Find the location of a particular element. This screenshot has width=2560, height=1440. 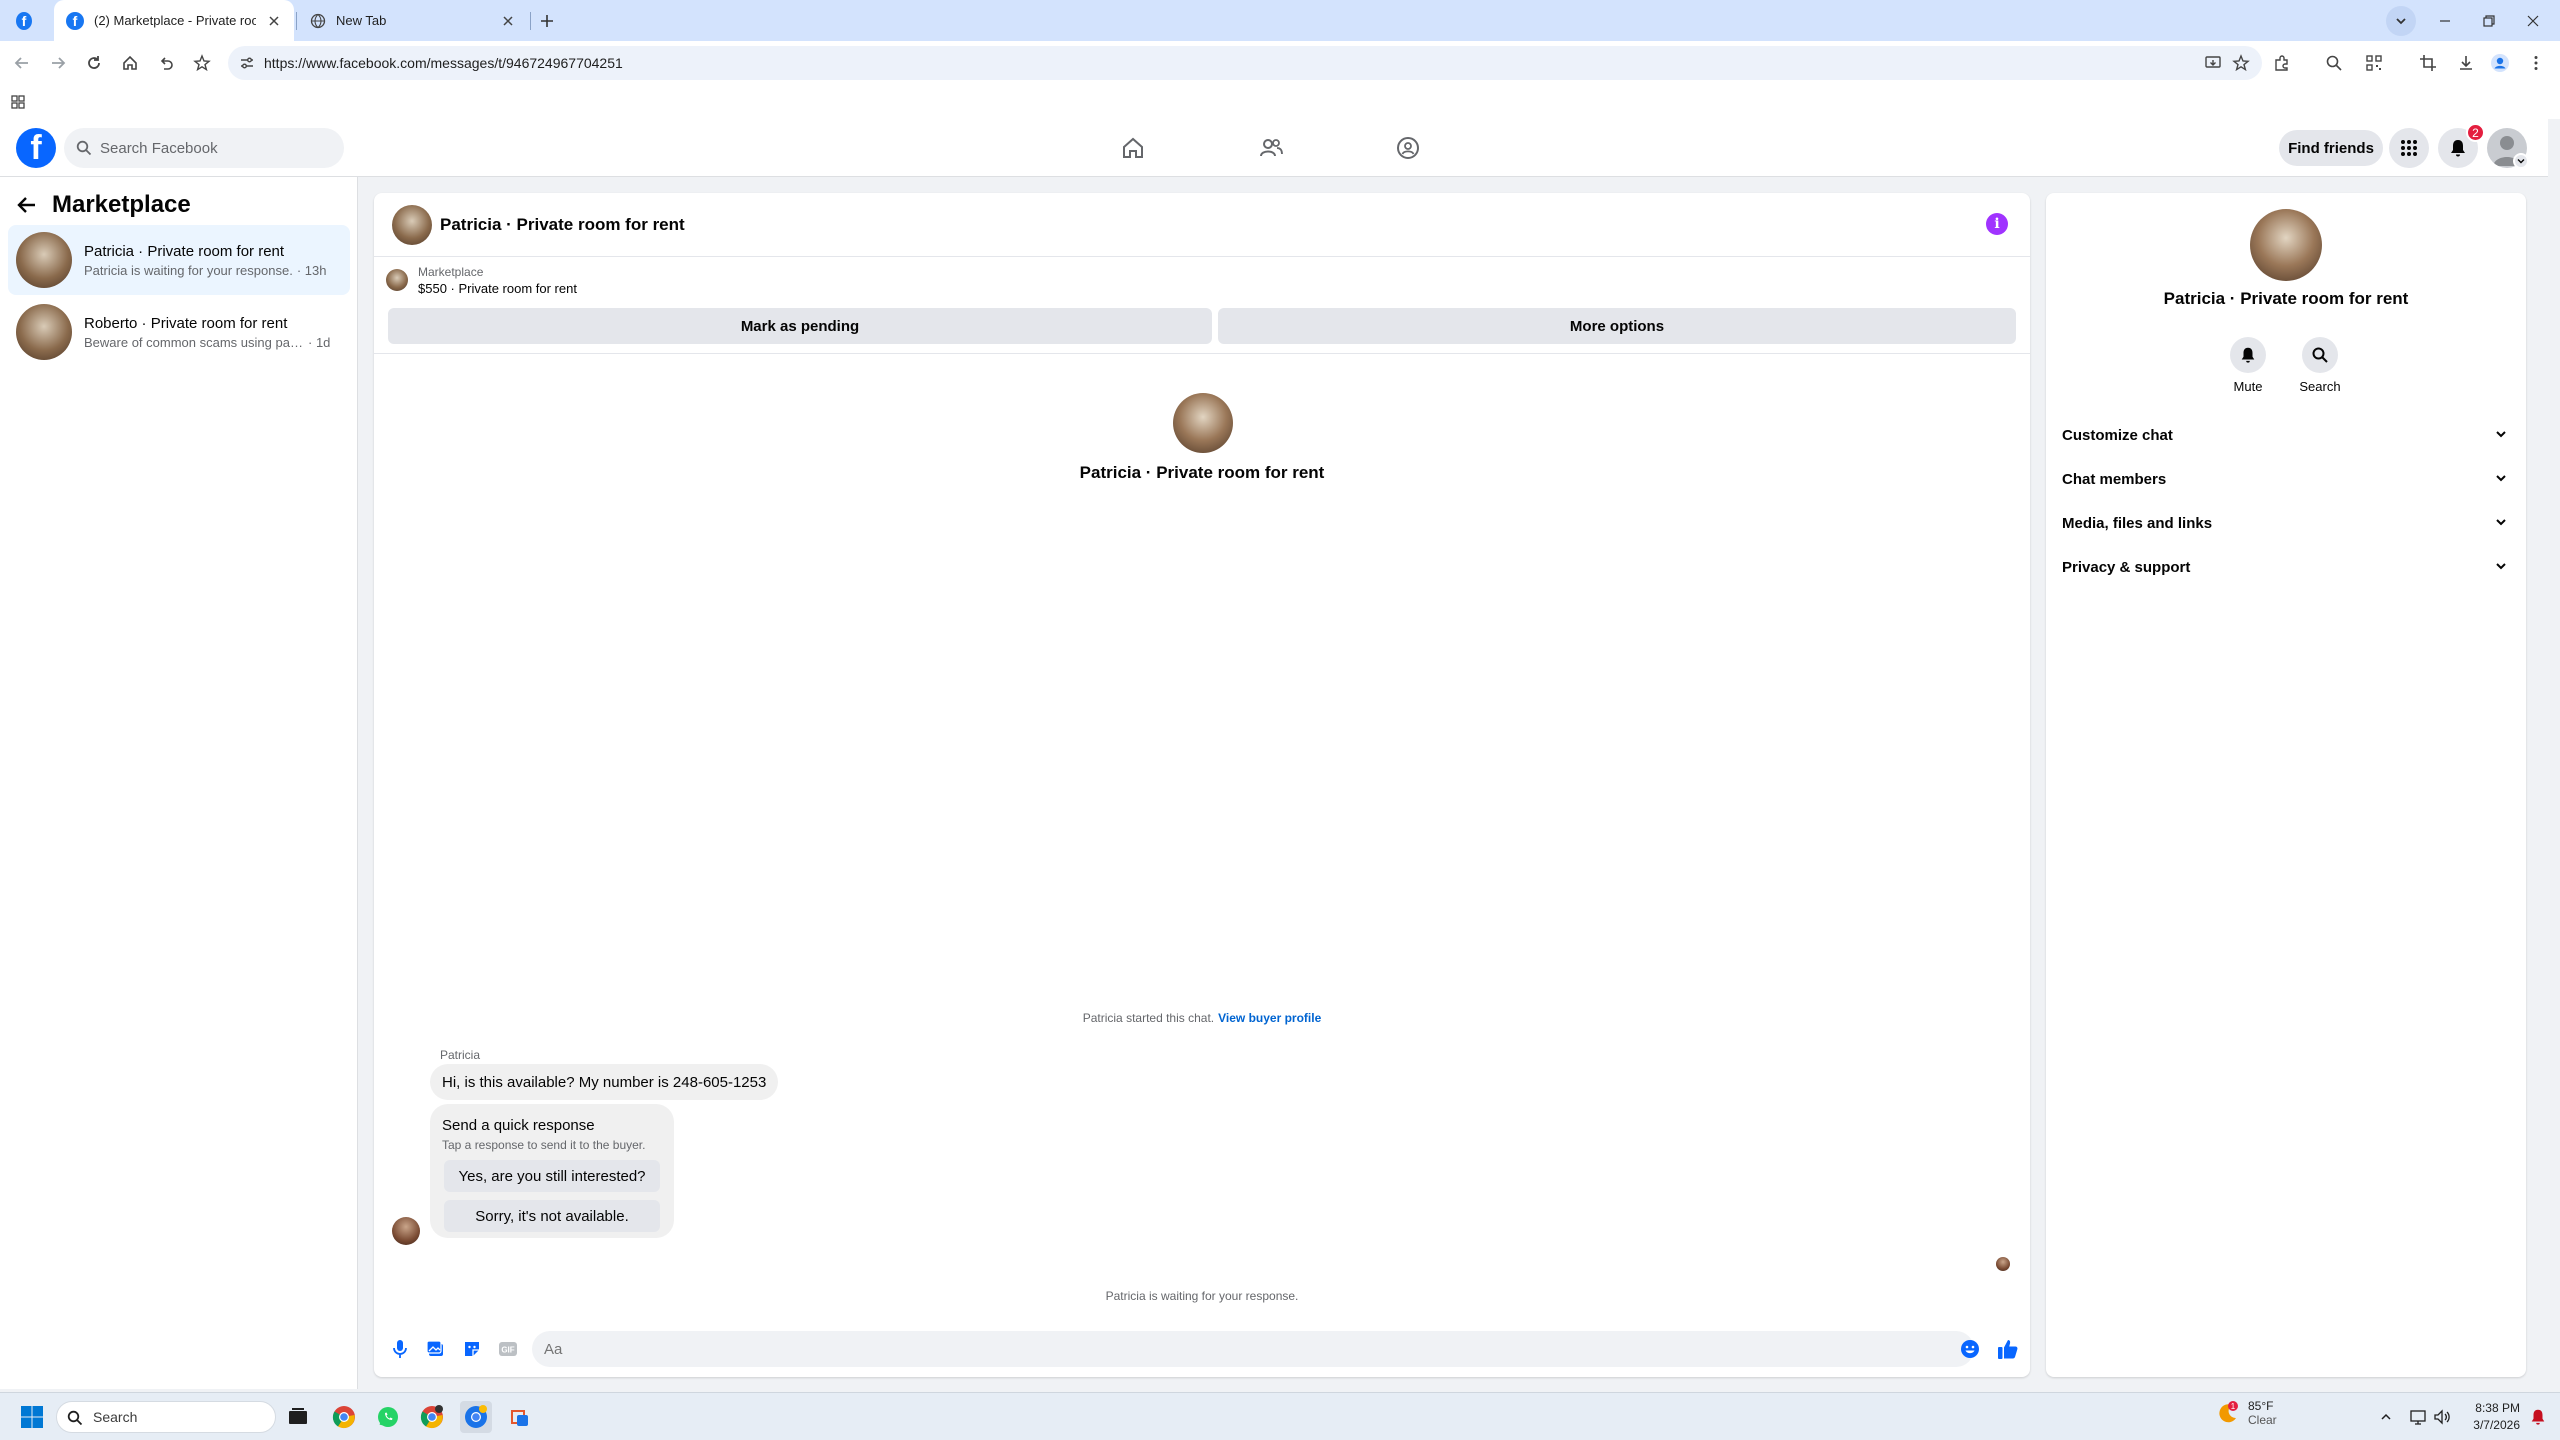

nav-groups is located at coordinates (1408, 148).